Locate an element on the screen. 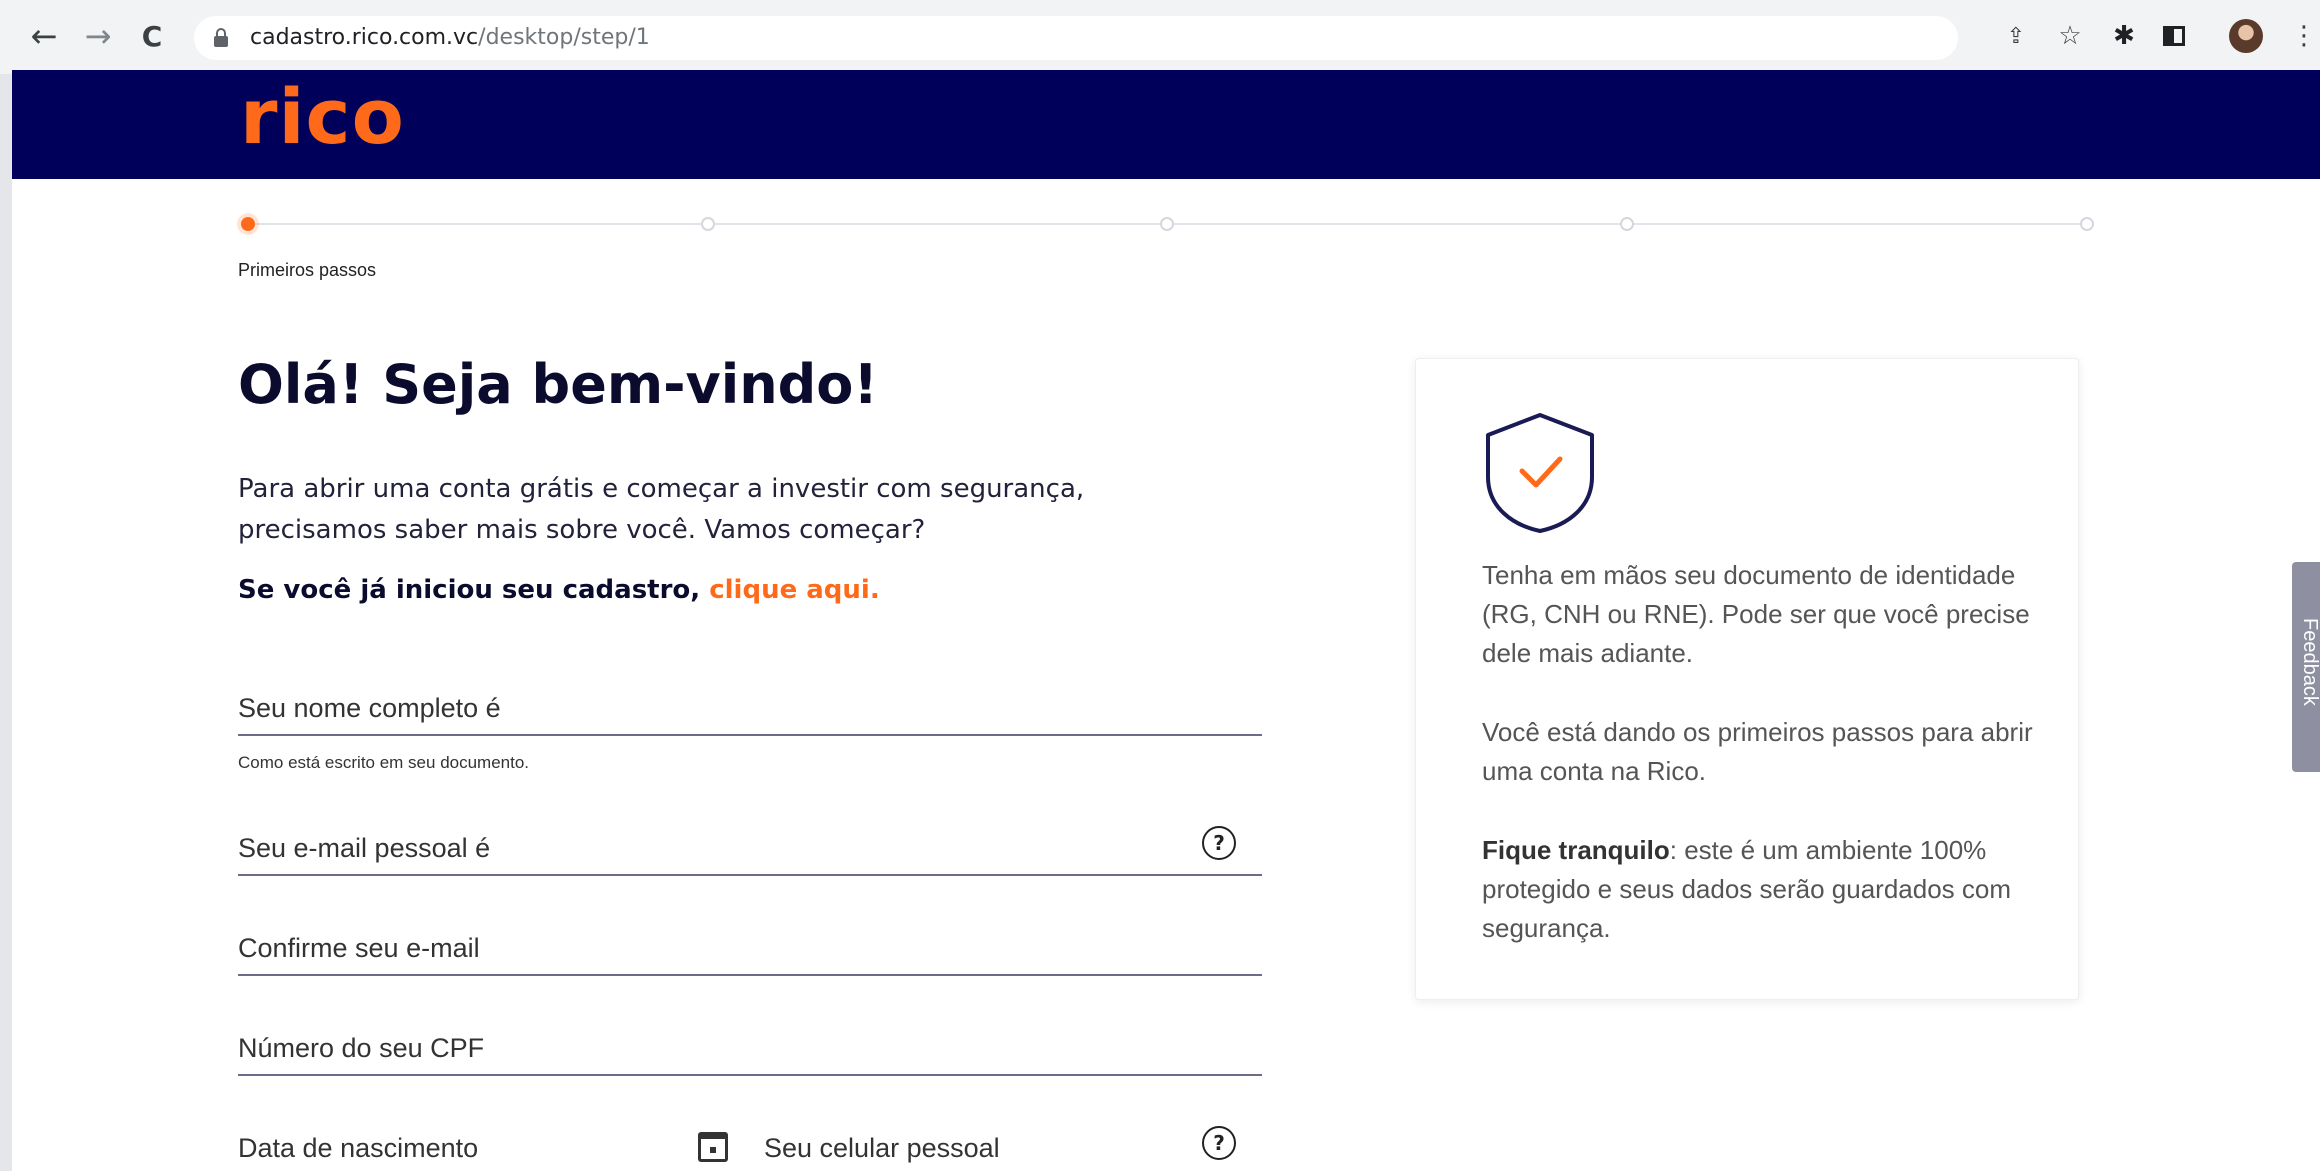 Image resolution: width=2320 pixels, height=1171 pixels. forward-arrow-icon: → is located at coordinates (98, 36).